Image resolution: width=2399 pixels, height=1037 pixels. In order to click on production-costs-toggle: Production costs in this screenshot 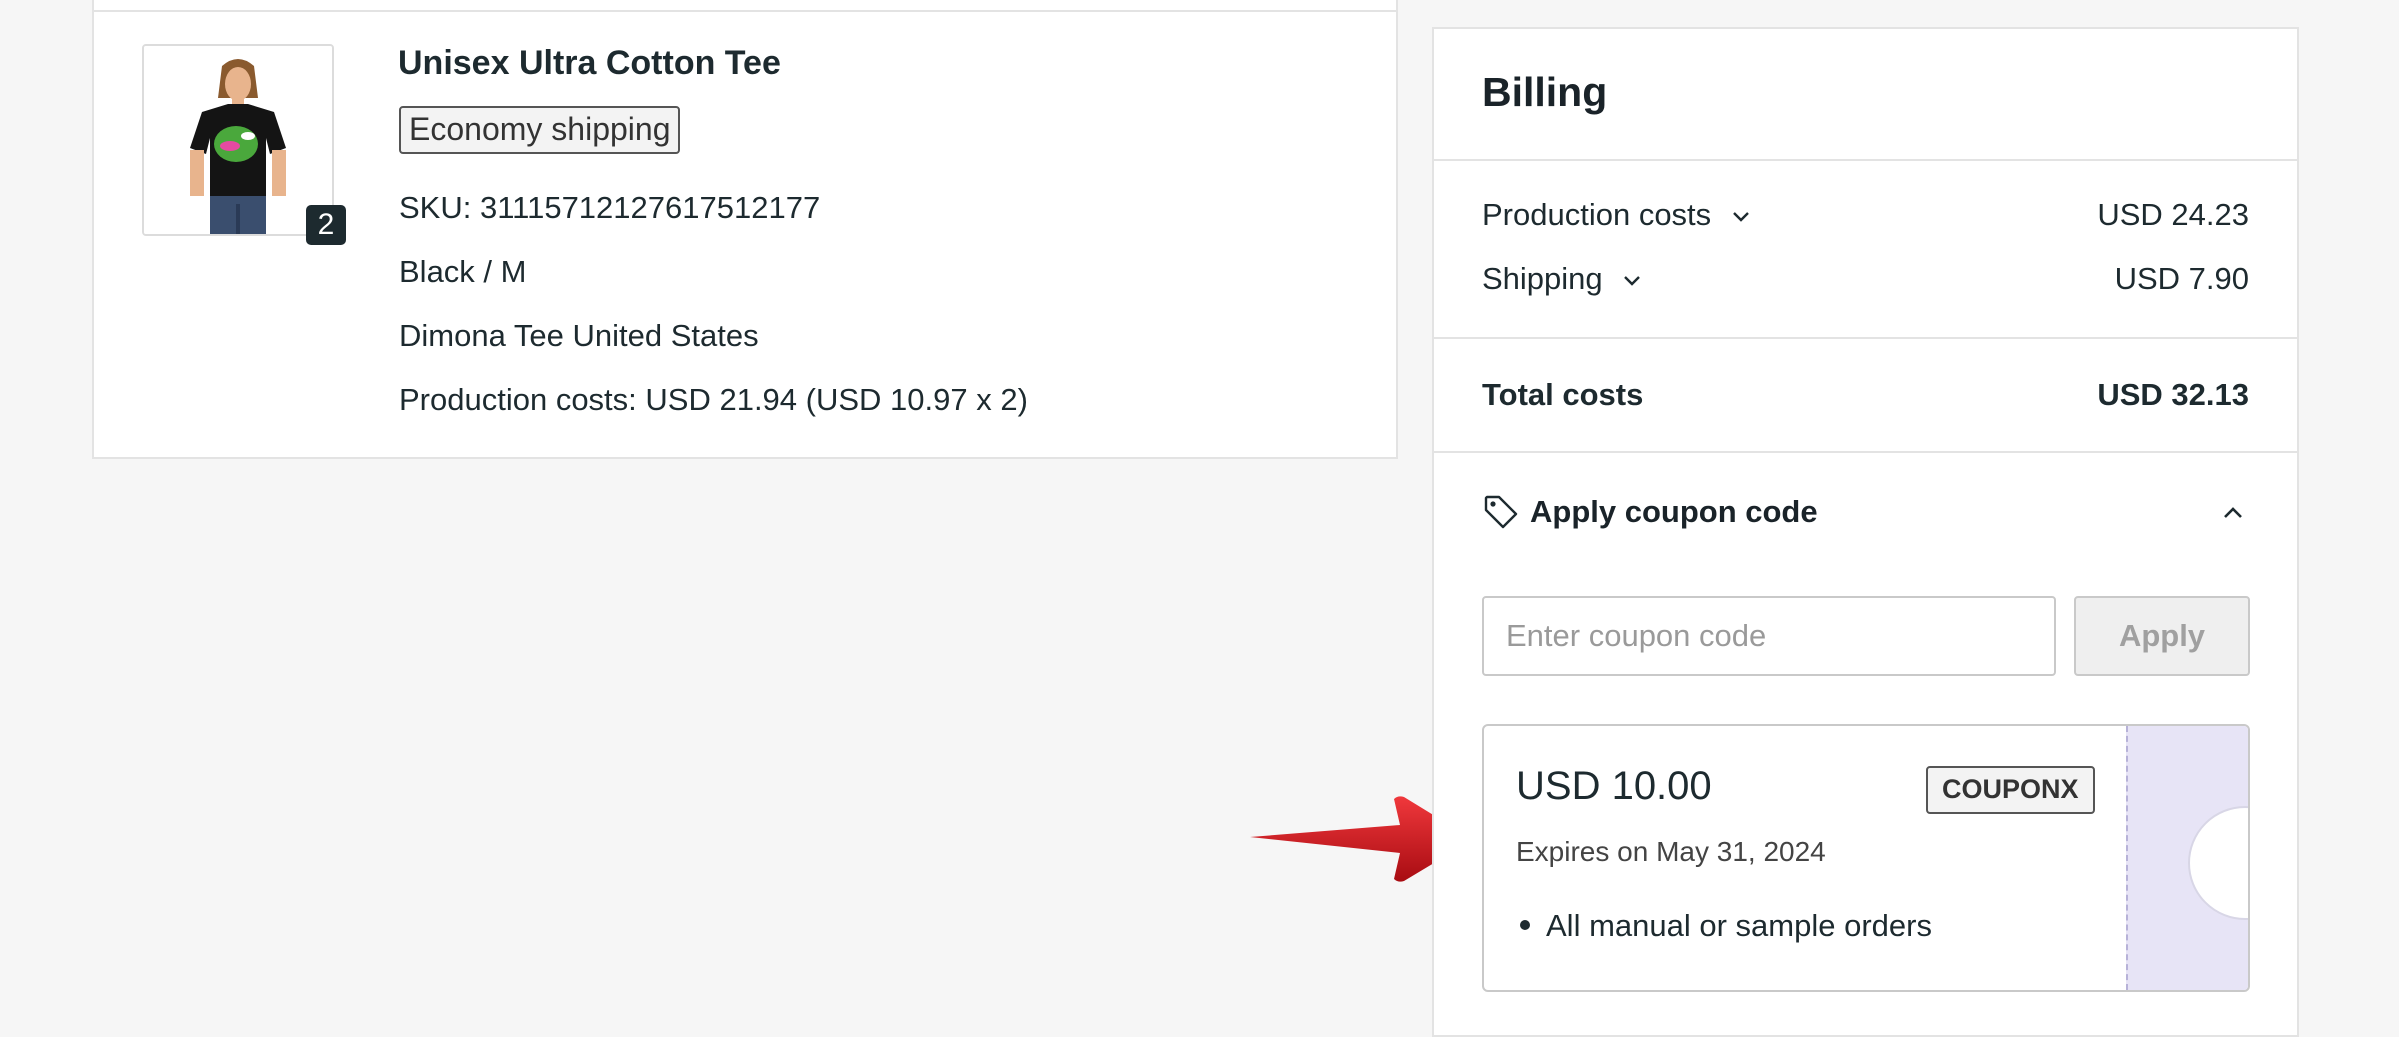, I will do `click(1616, 215)`.